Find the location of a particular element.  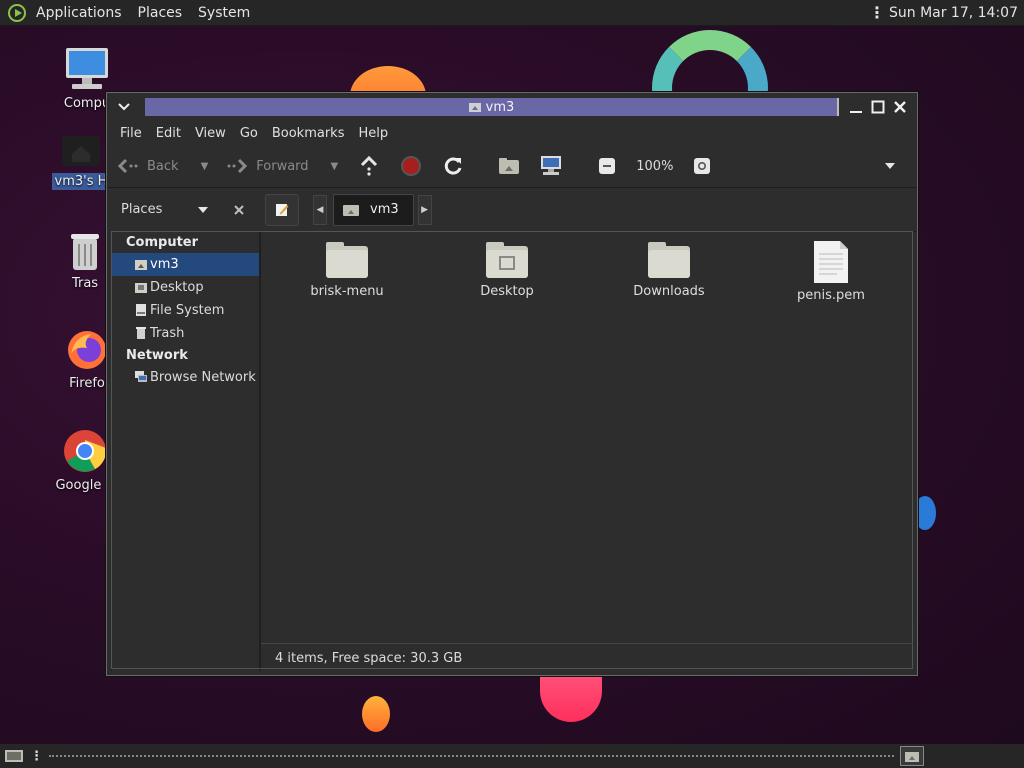

file-item-penis-pem: penis.pem is located at coordinates (831, 267).